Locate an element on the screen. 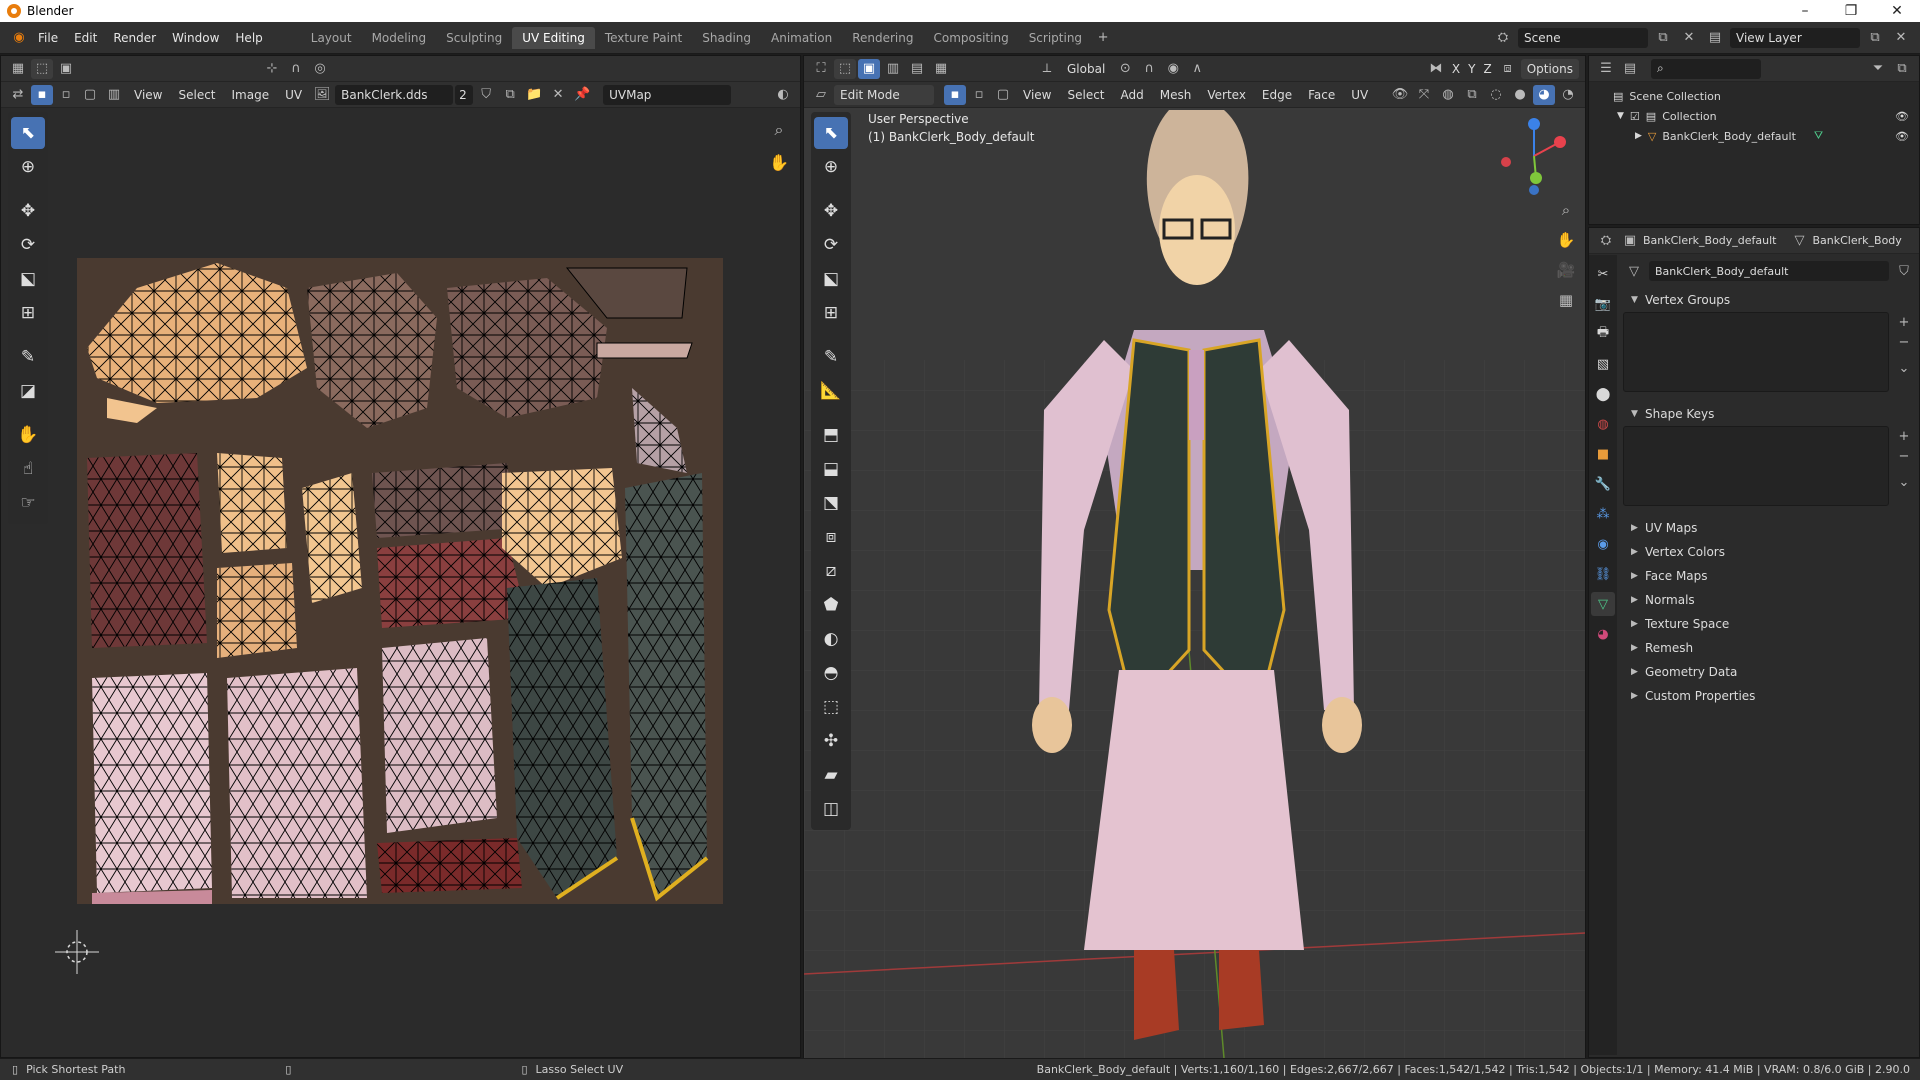 The image size is (1920, 1080). zoom-icon: ⌕ is located at coordinates (779, 130).